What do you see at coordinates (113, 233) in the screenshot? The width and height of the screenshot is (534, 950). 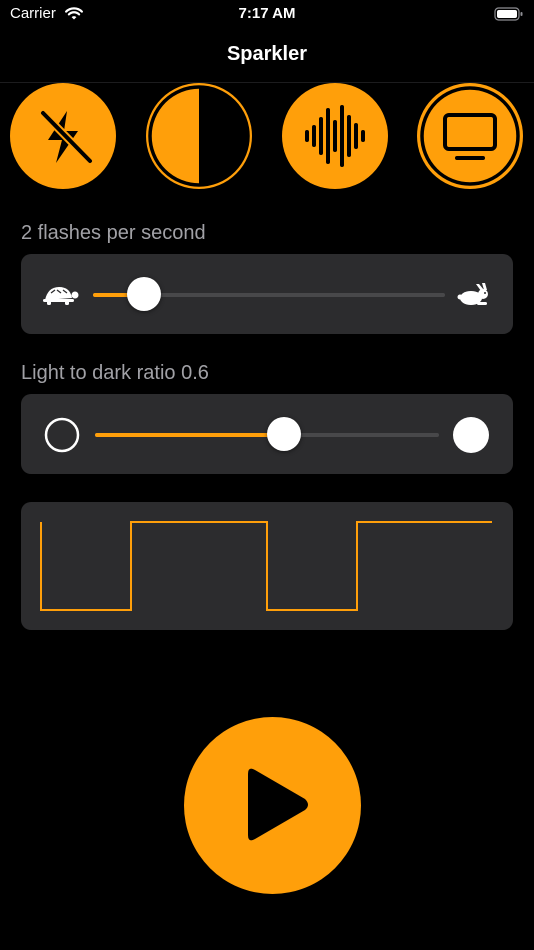 I see `frequency-label: 2 flashes per second` at bounding box center [113, 233].